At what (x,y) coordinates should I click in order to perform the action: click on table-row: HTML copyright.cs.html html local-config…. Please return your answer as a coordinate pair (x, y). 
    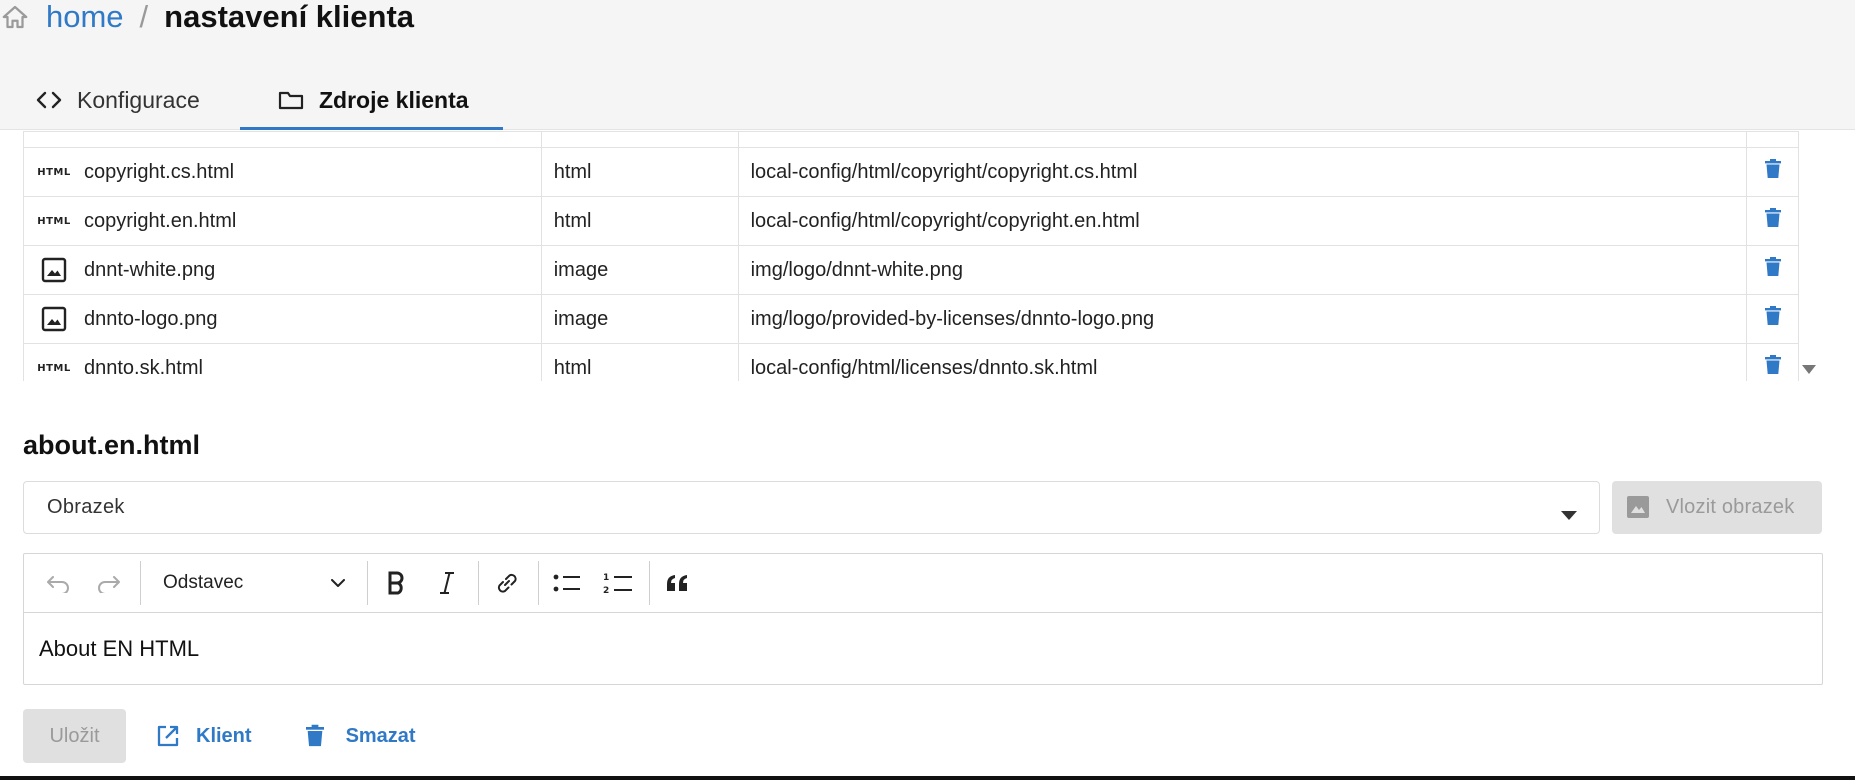
    Looking at the image, I should click on (911, 172).